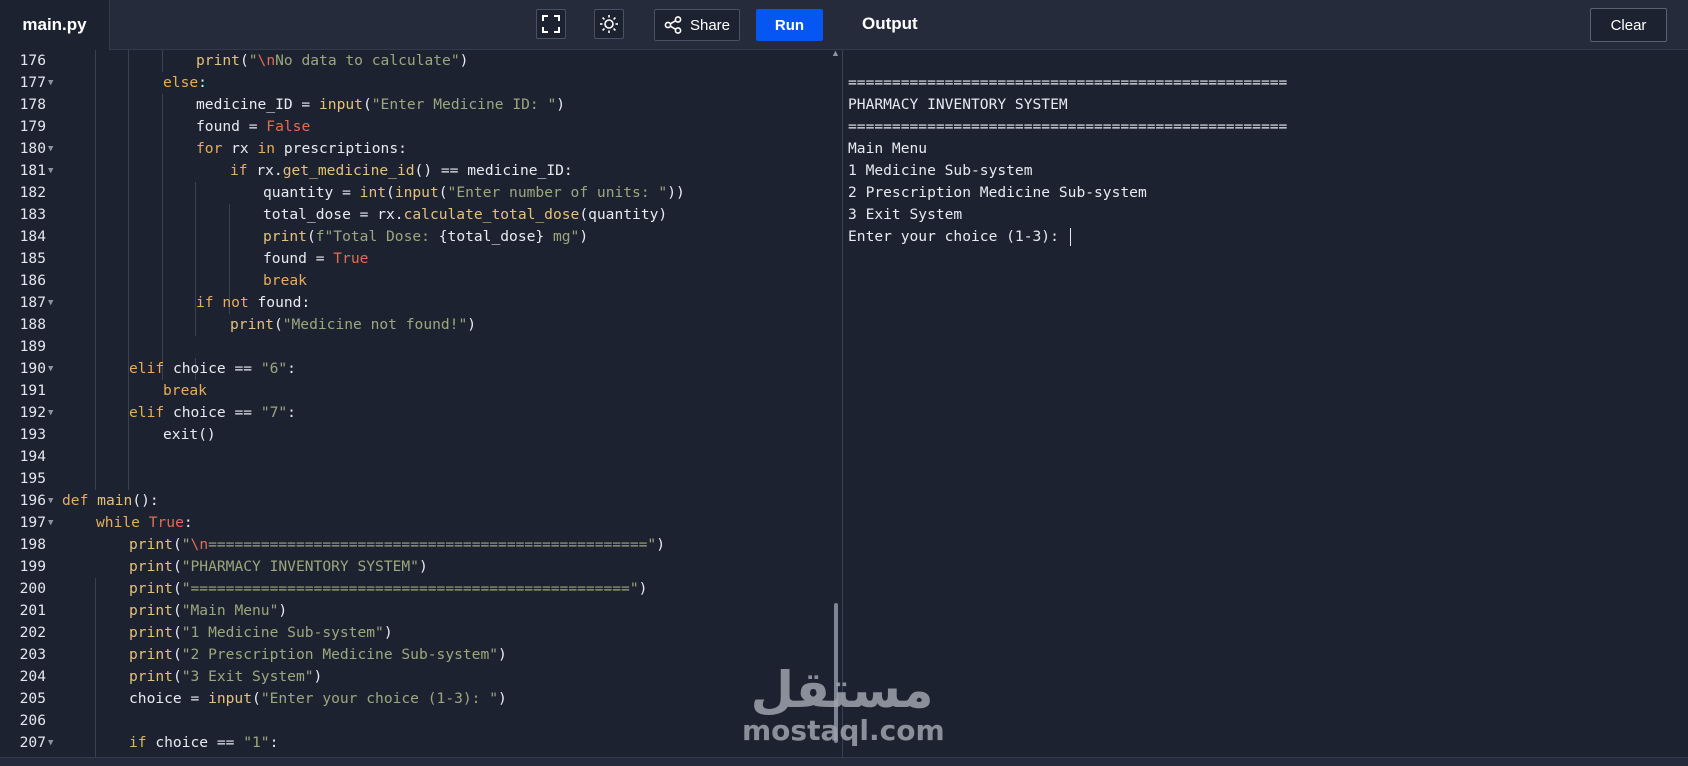  I want to click on output-title: Output, so click(890, 23).